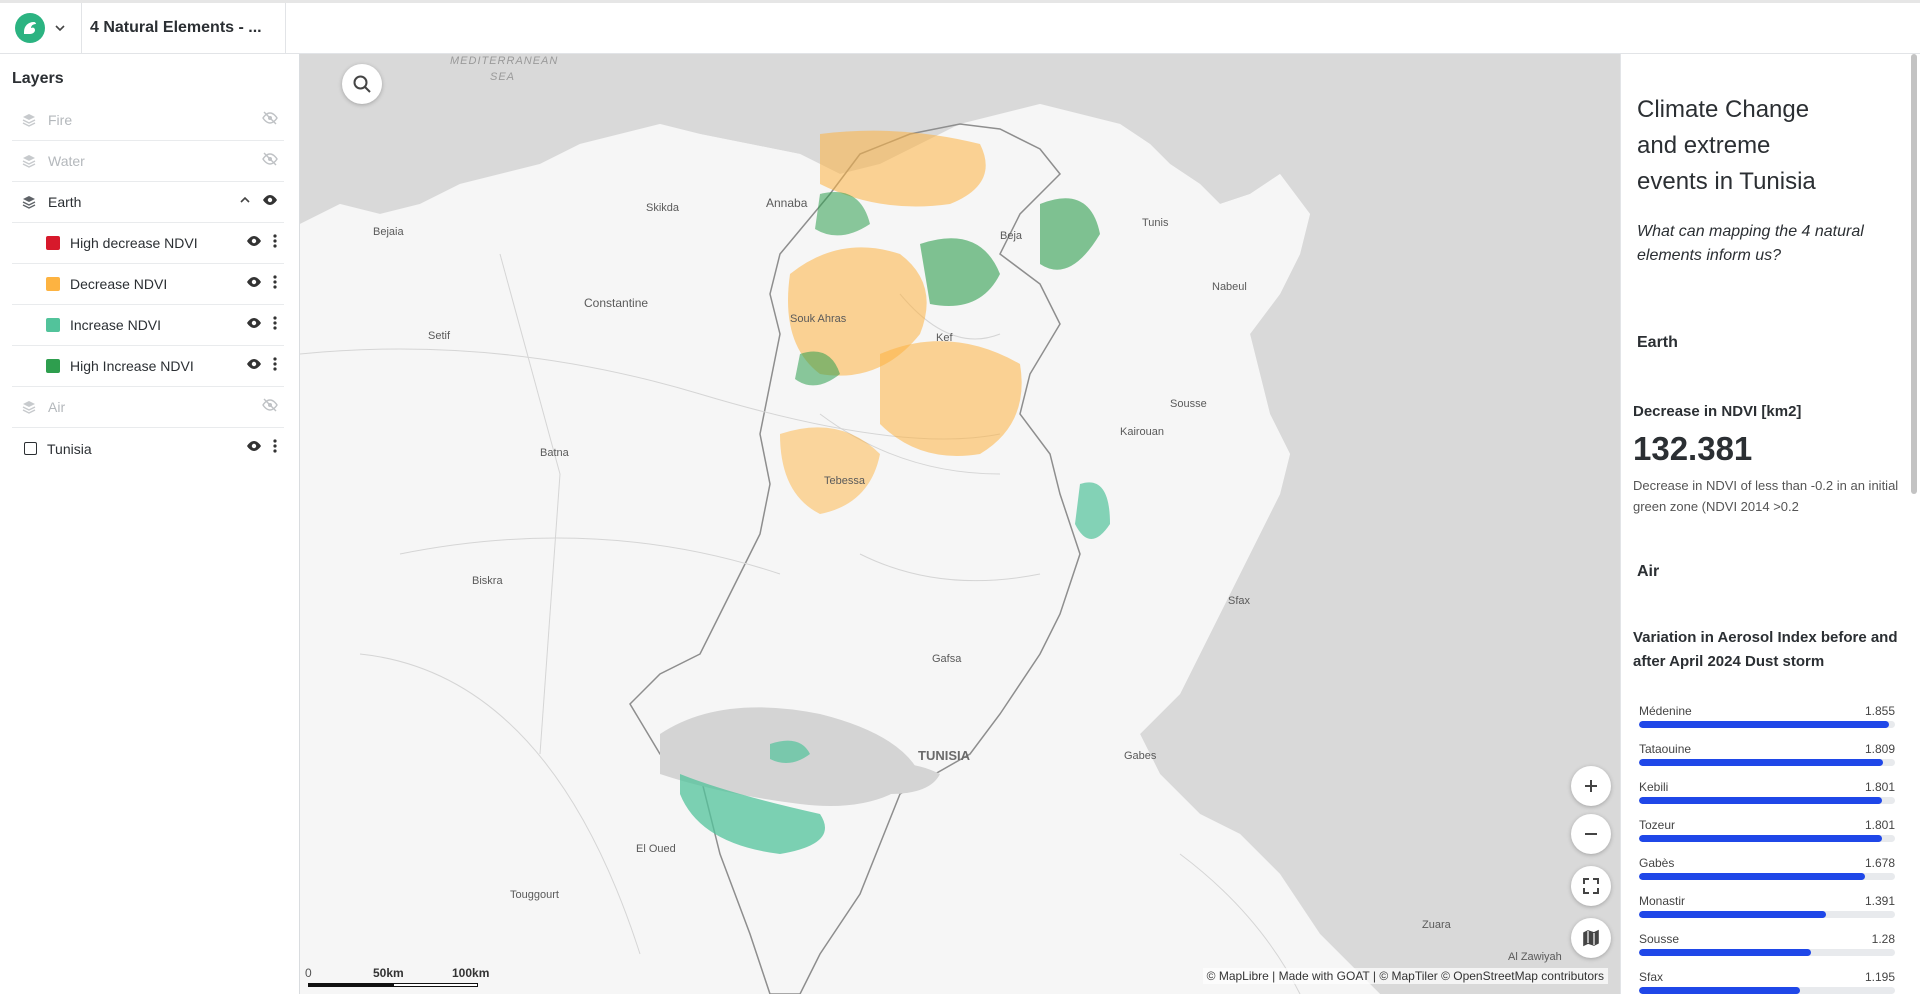  I want to click on bar-value: 1.678, so click(1879, 863).